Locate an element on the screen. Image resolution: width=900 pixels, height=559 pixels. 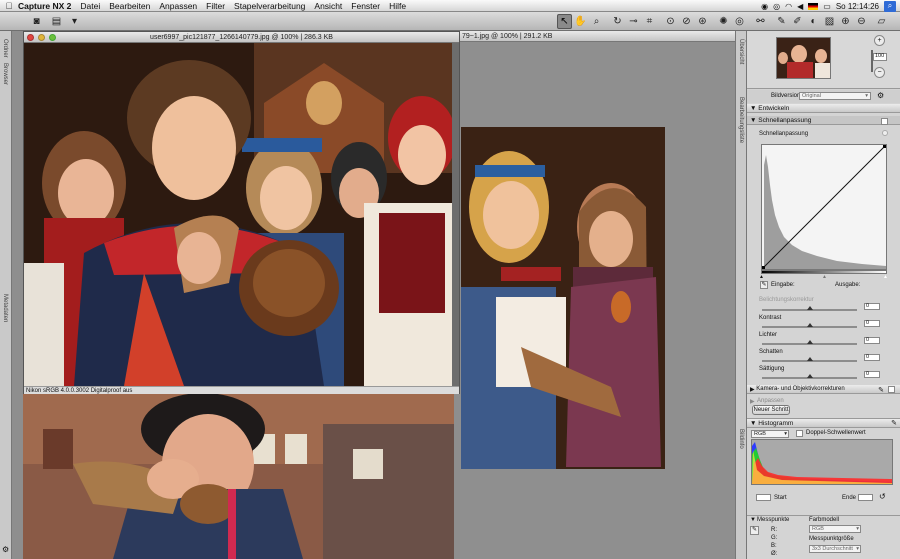
menu-bearbeiten: Bearbeiten is located at coordinates (129, 6).